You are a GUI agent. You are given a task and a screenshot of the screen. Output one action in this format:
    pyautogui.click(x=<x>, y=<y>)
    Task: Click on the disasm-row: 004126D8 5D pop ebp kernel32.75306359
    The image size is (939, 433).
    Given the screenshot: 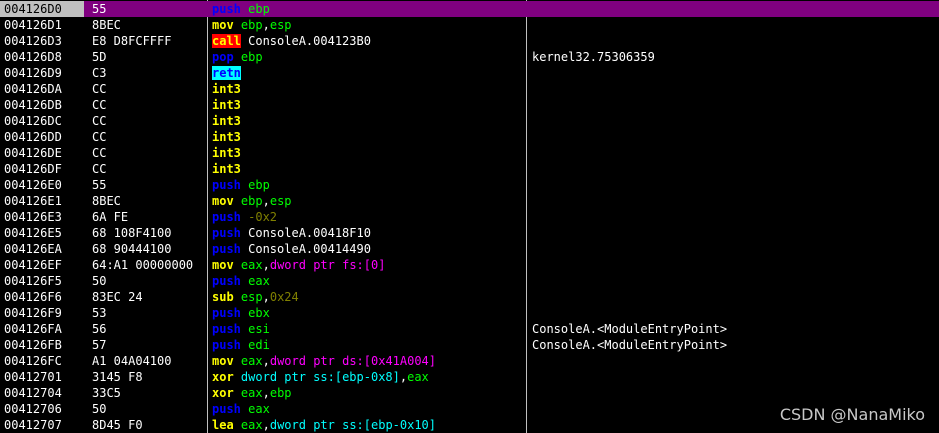 What is the action you would take?
    pyautogui.click(x=469, y=57)
    